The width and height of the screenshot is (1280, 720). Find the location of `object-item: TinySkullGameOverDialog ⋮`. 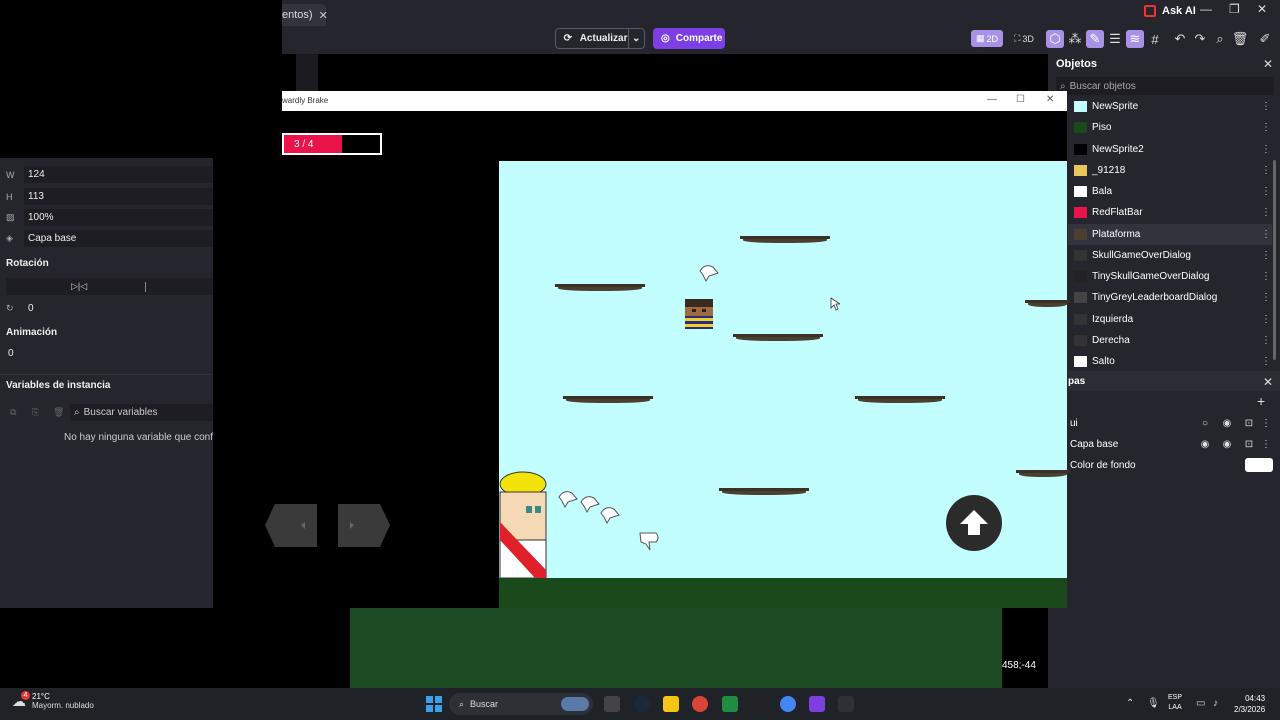

object-item: TinySkullGameOverDialog ⋮ is located at coordinates (1170, 276).